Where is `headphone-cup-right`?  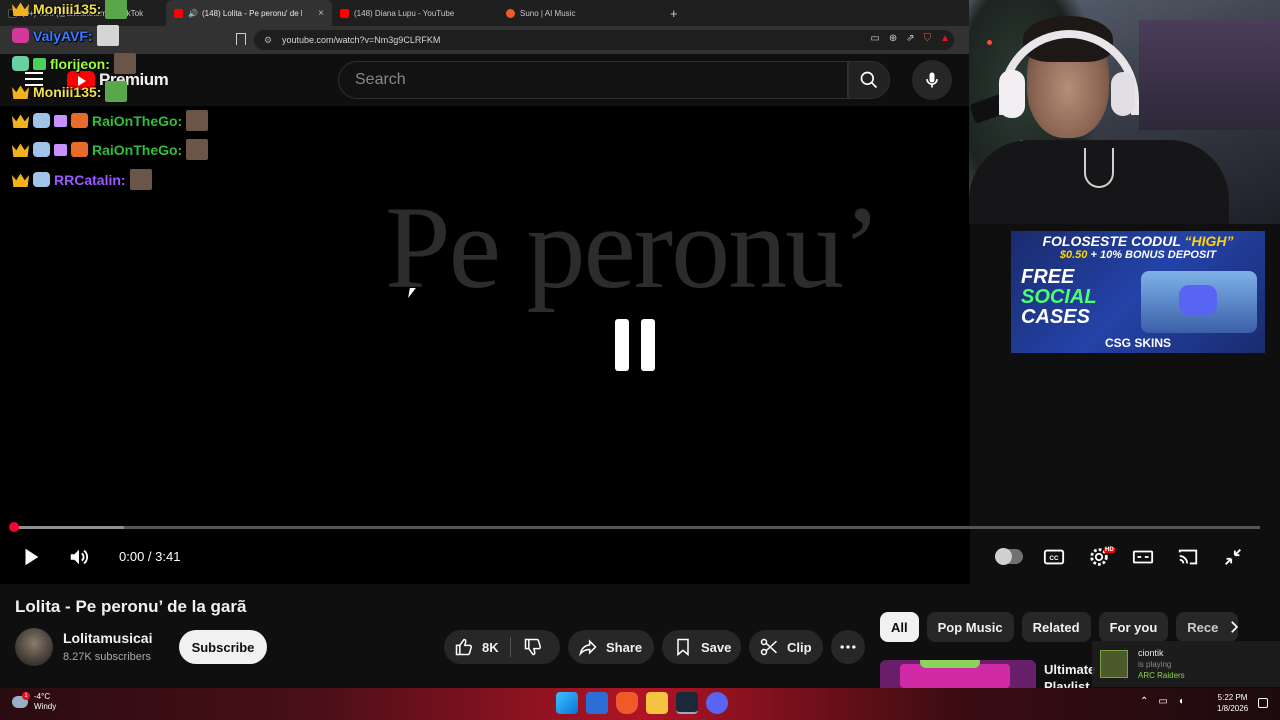
headphone-cup-right is located at coordinates (1123, 94).